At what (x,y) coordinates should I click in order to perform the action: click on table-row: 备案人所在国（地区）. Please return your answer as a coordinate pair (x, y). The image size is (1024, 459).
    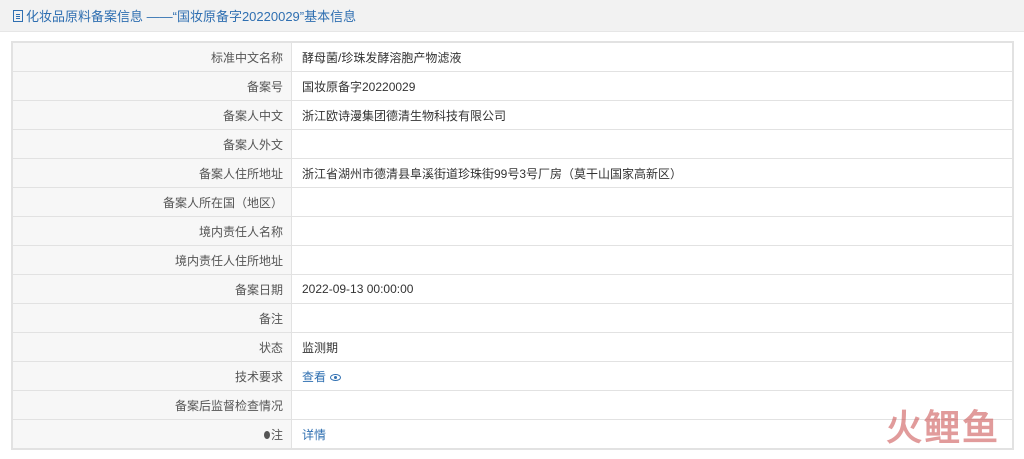
    Looking at the image, I should click on (512, 202).